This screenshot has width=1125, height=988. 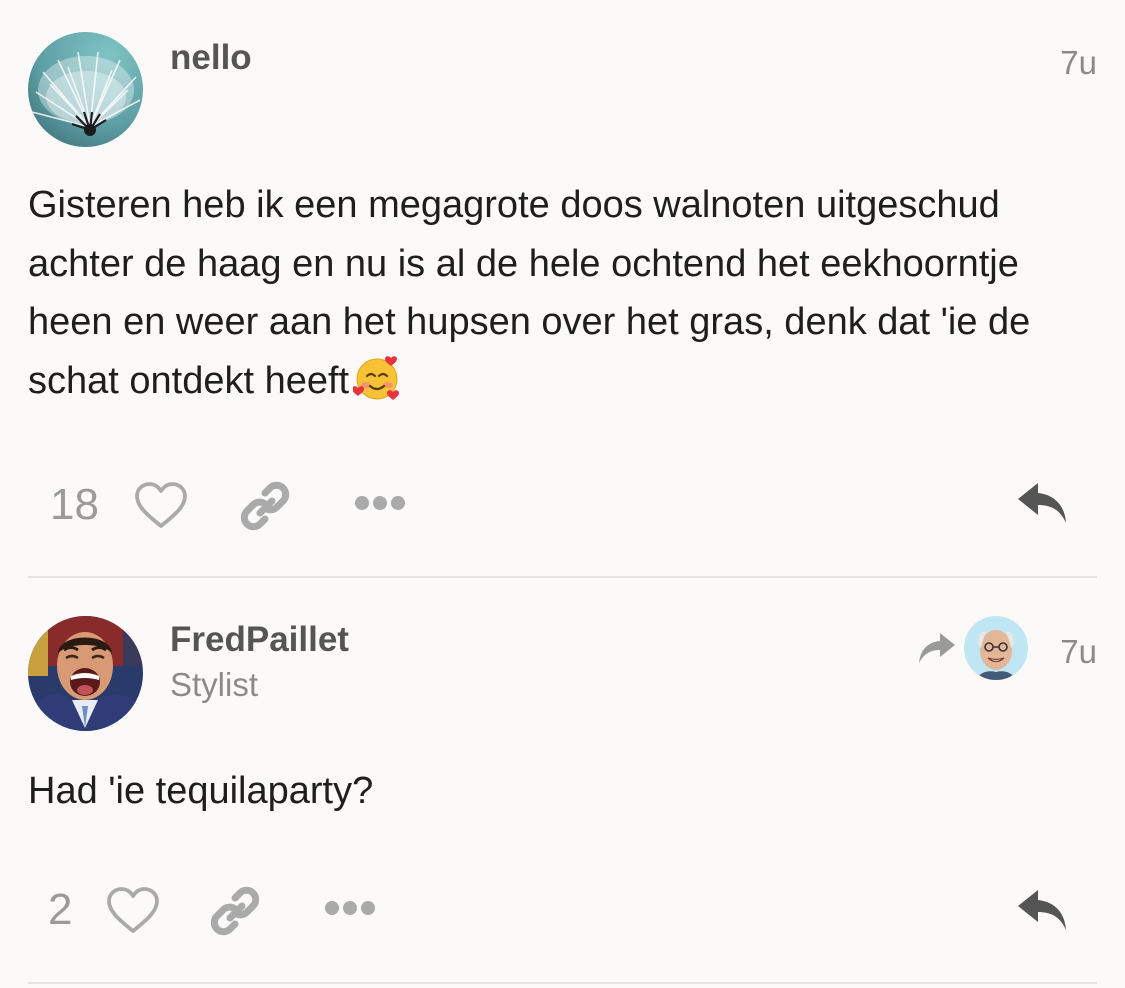 What do you see at coordinates (201, 791) in the screenshot?
I see `post-text: Had 'ie tequilaparty?` at bounding box center [201, 791].